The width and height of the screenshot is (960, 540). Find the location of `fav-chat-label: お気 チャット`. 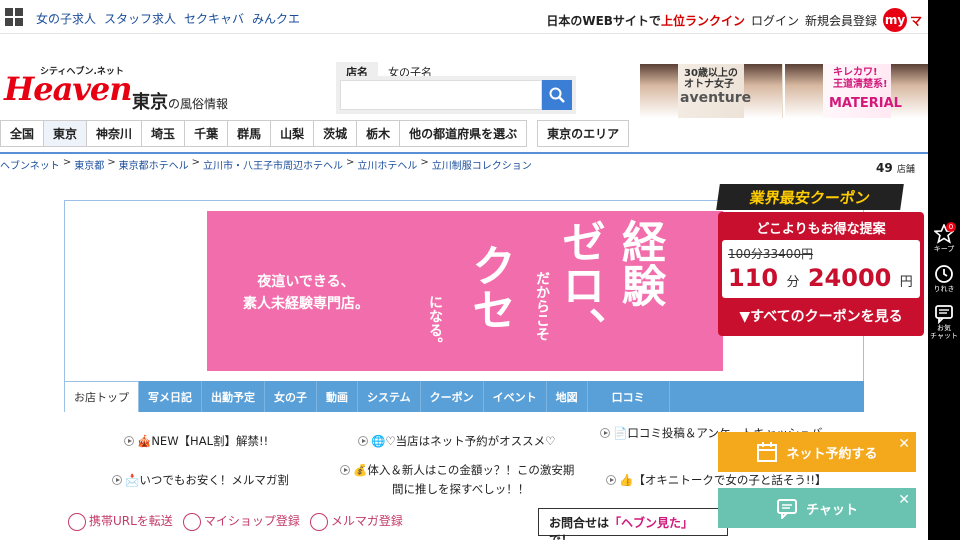

fav-chat-label: お気 チャット is located at coordinates (944, 332).